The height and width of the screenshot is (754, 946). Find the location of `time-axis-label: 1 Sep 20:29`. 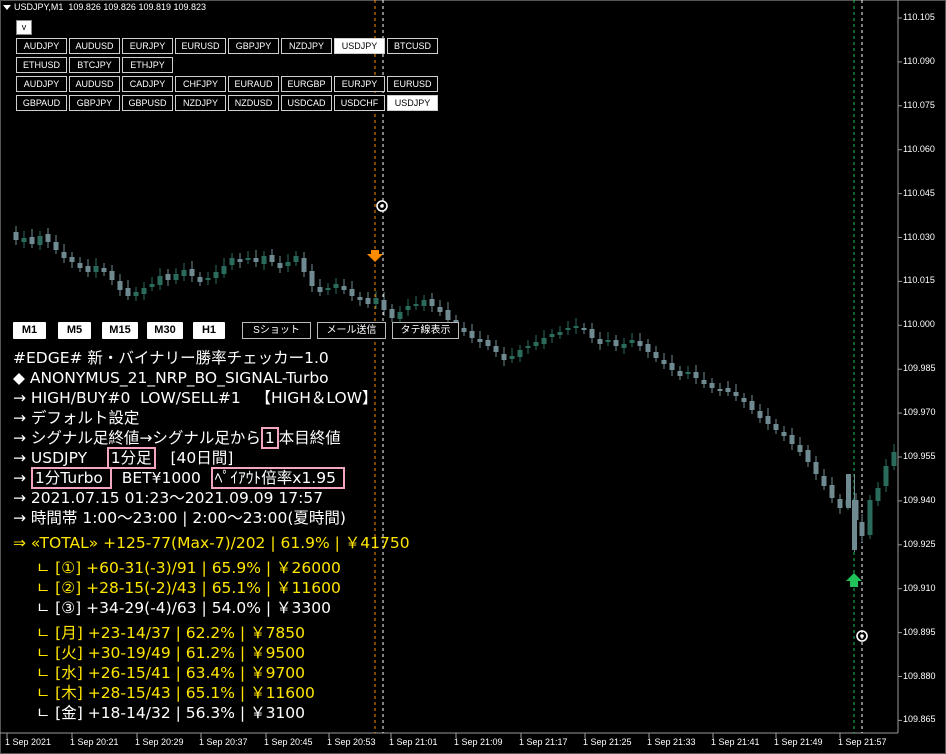

time-axis-label: 1 Sep 20:29 is located at coordinates (159, 742).